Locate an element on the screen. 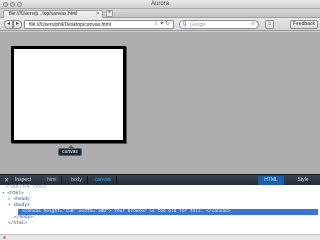 The image size is (320, 240). breadcrumb-canvas: canvas is located at coordinates (103, 180).